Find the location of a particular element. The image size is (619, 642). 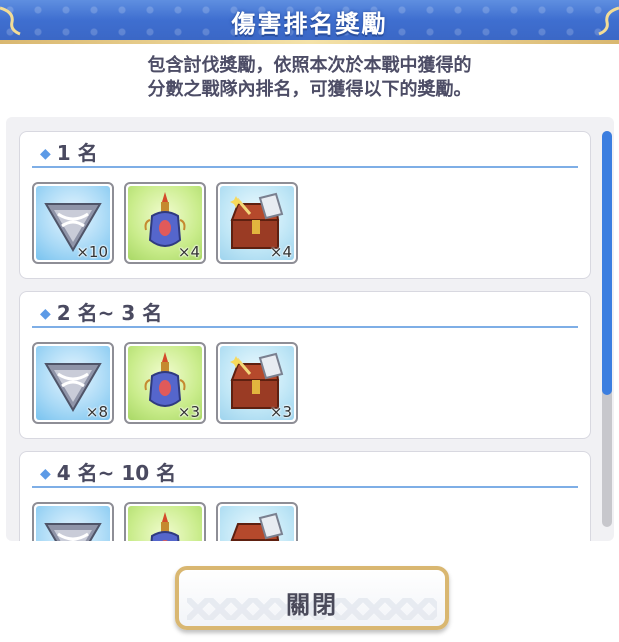

close-button: 關閉 is located at coordinates (312, 598).